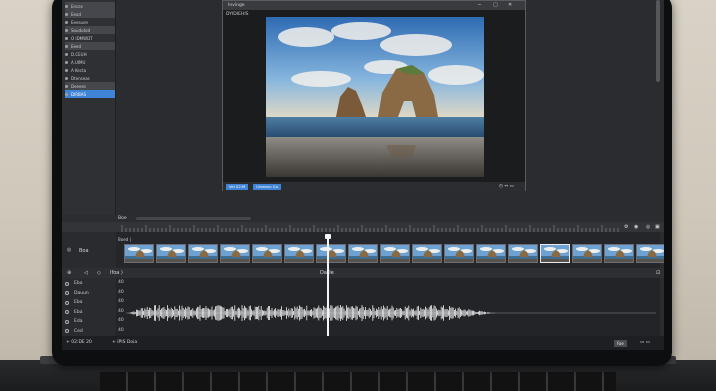 The height and width of the screenshot is (391, 716). I want to click on project-item: A.UIMU, so click(90, 62).